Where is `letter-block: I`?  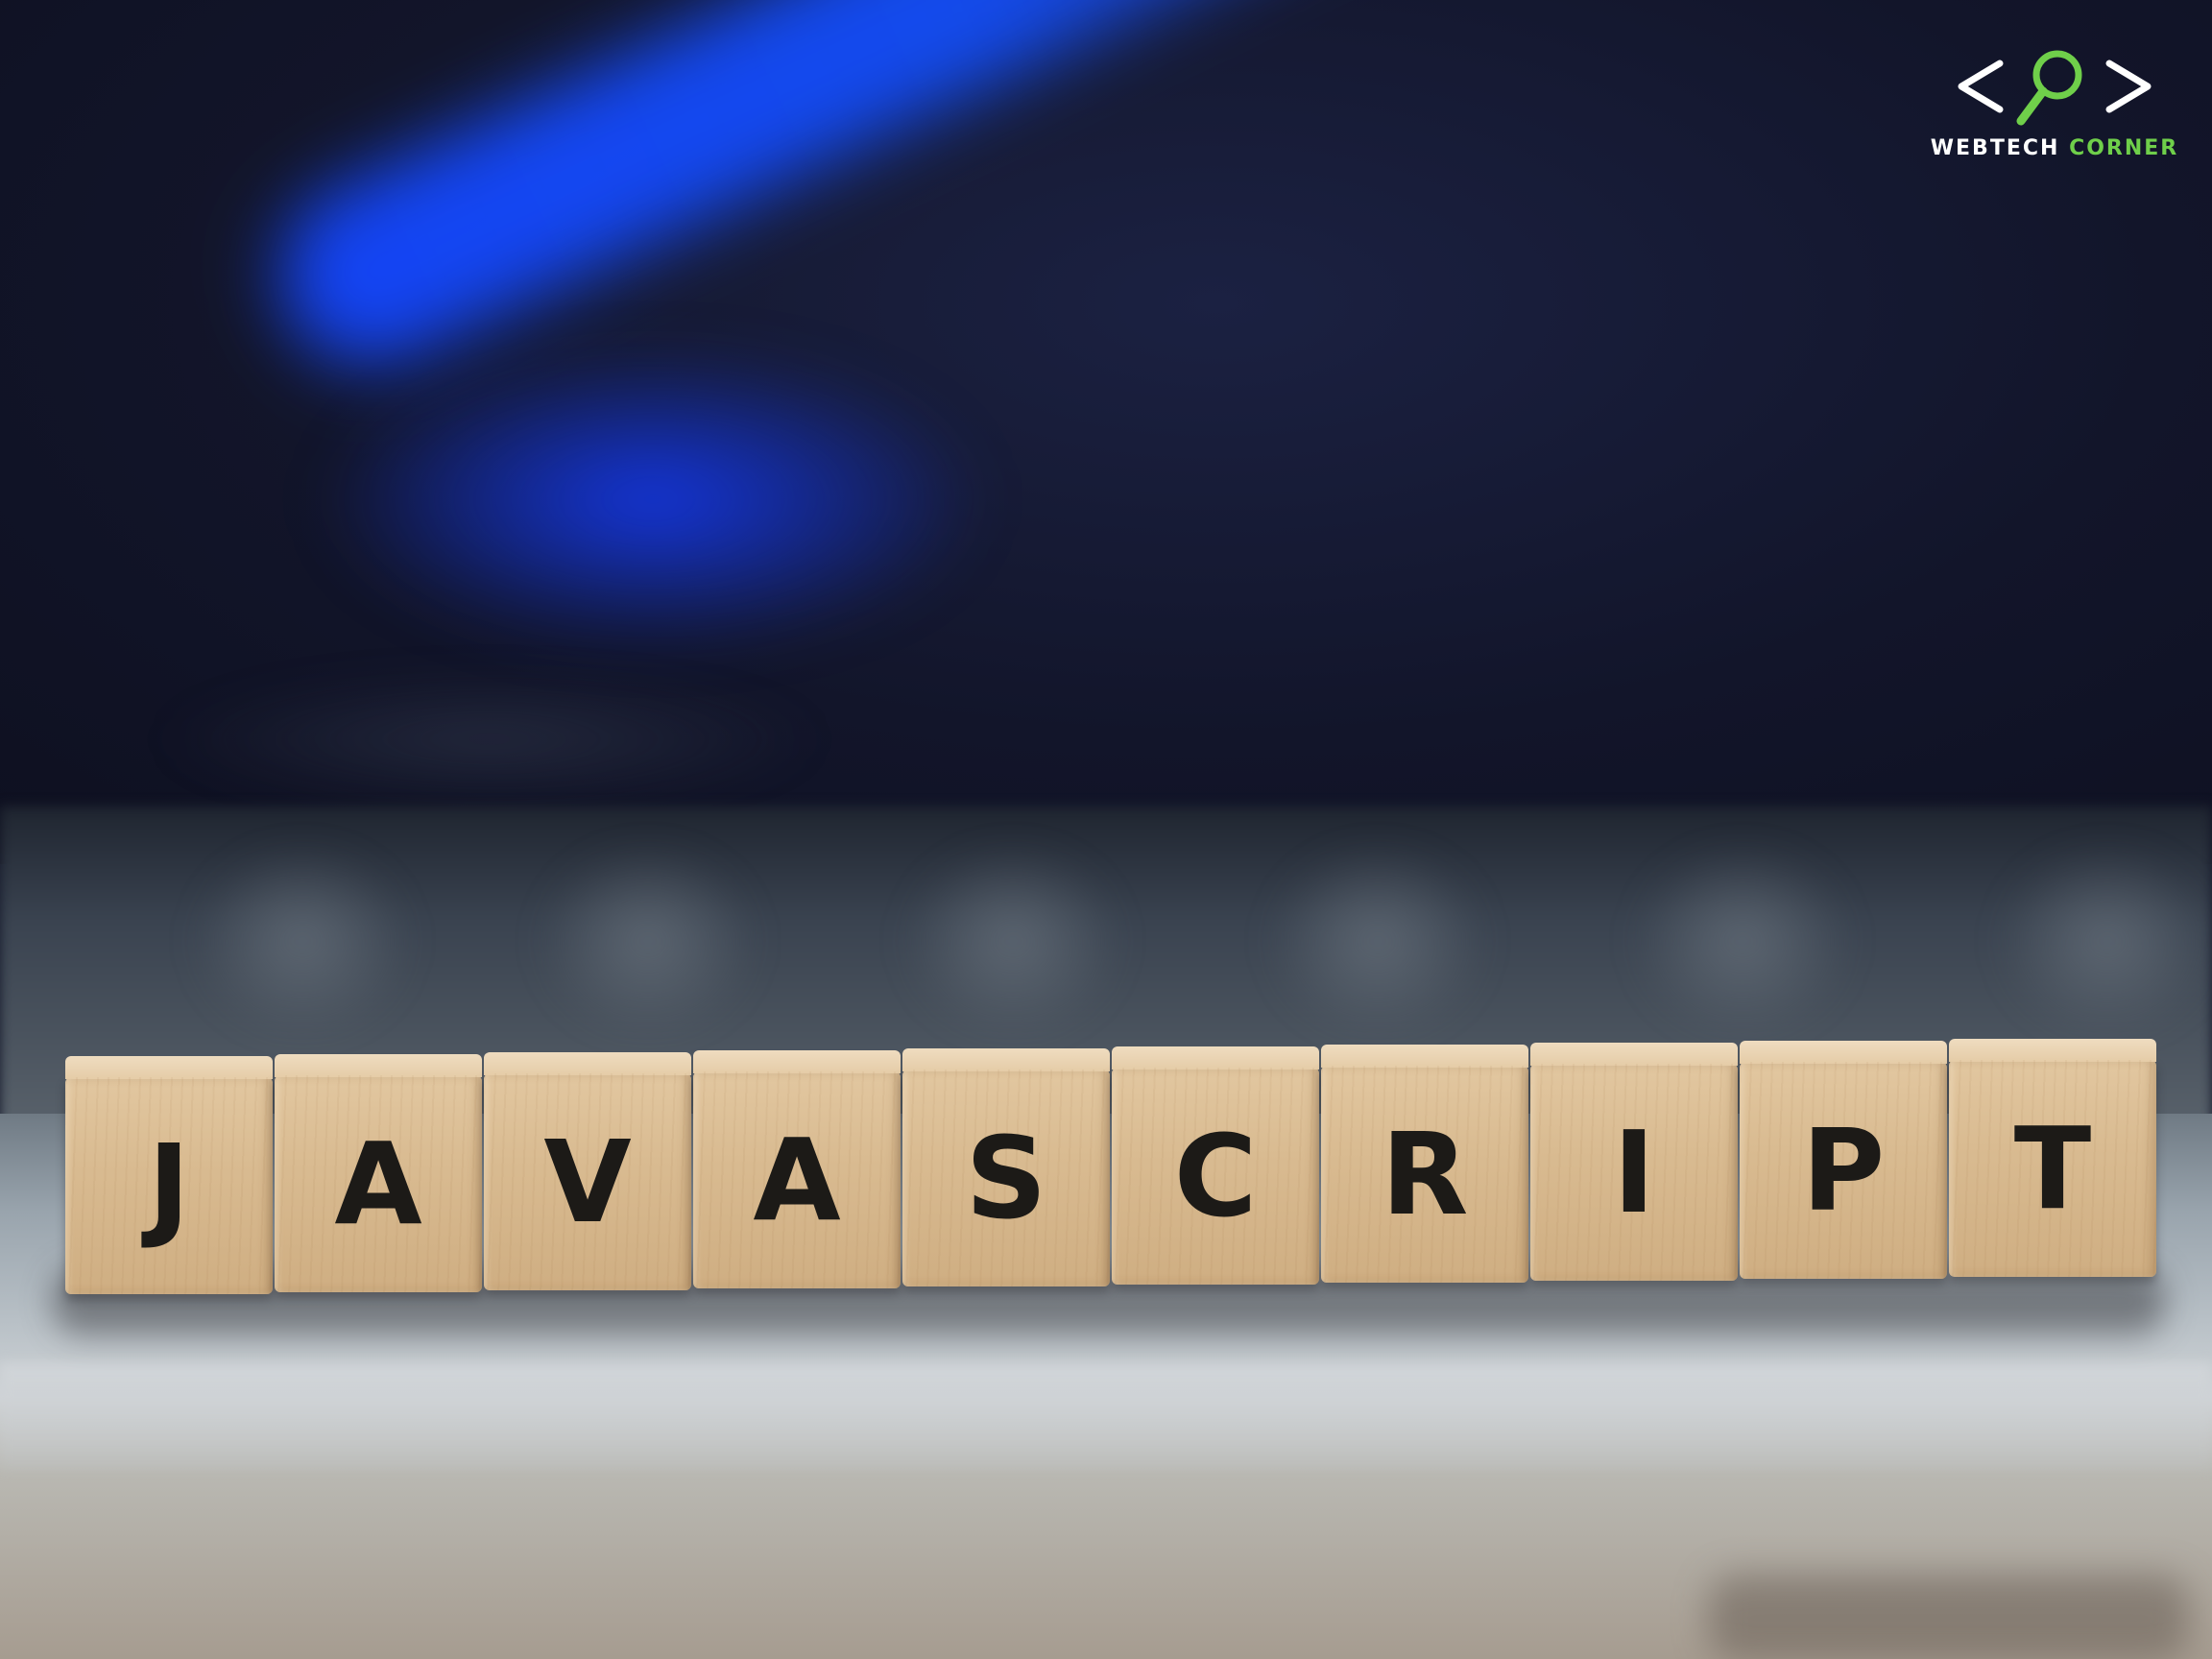
letter-block: I is located at coordinates (1634, 1162).